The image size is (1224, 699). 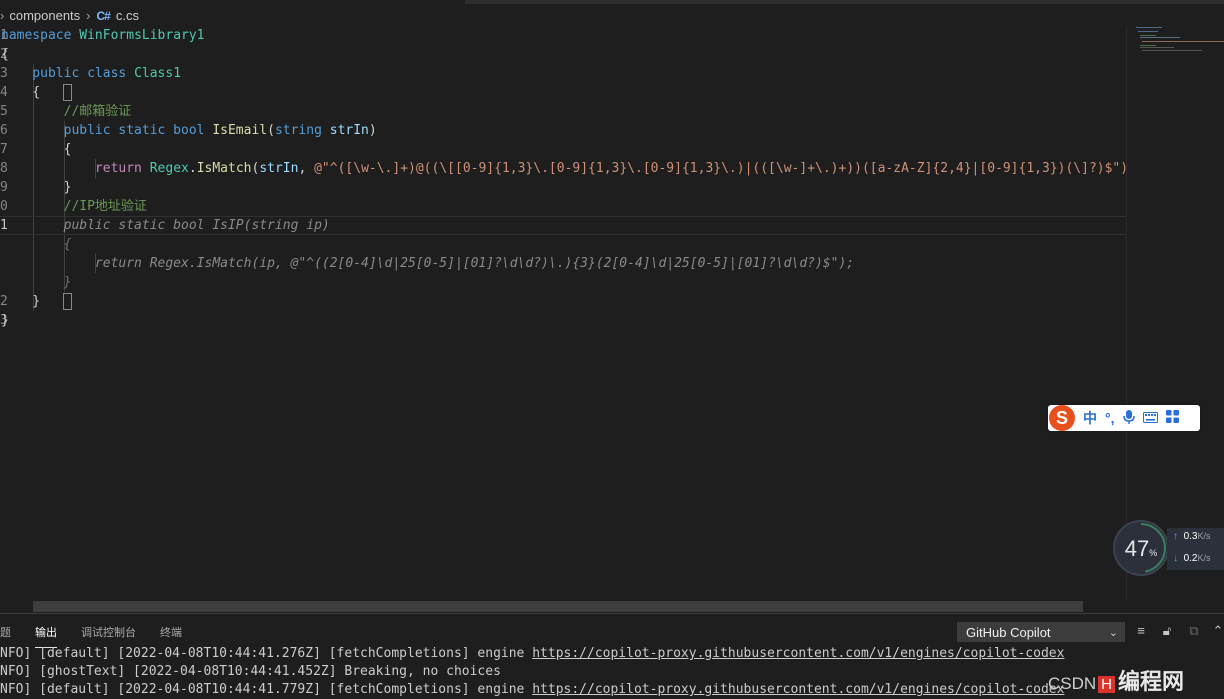 I want to click on code-line: 5 //邮箱验证, so click(x=563, y=111).